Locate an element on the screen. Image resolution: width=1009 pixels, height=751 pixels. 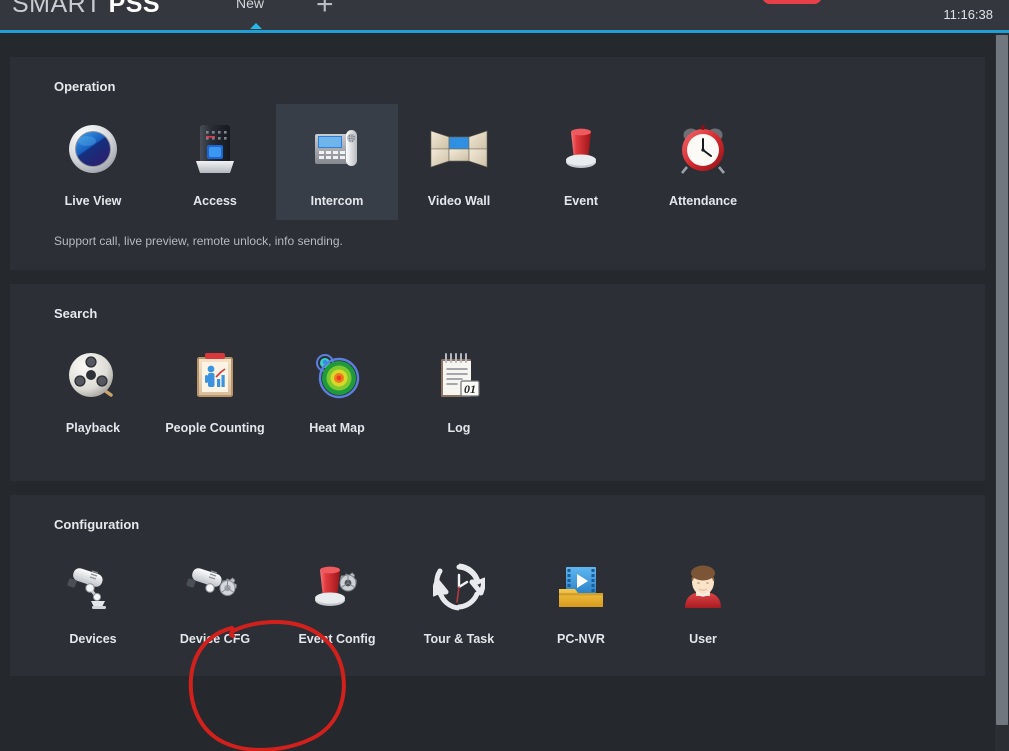
scrollbar-thumb is located at coordinates (1002, 380).